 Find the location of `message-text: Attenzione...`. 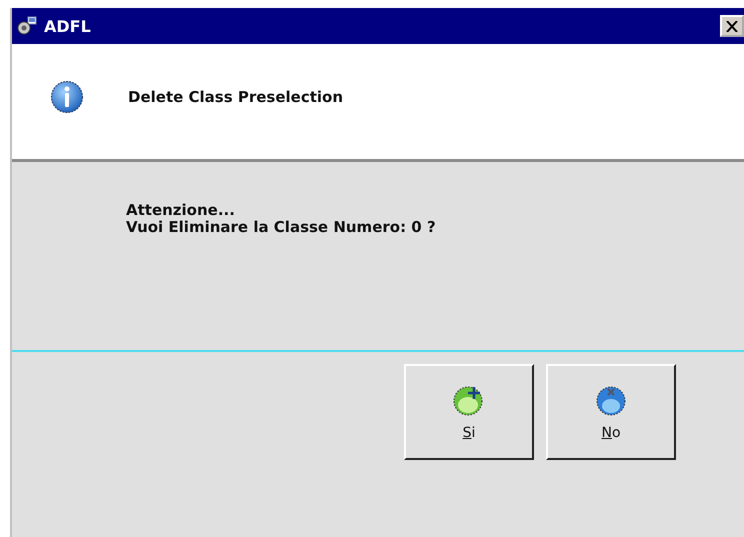

message-text: Attenzione... is located at coordinates (181, 210).